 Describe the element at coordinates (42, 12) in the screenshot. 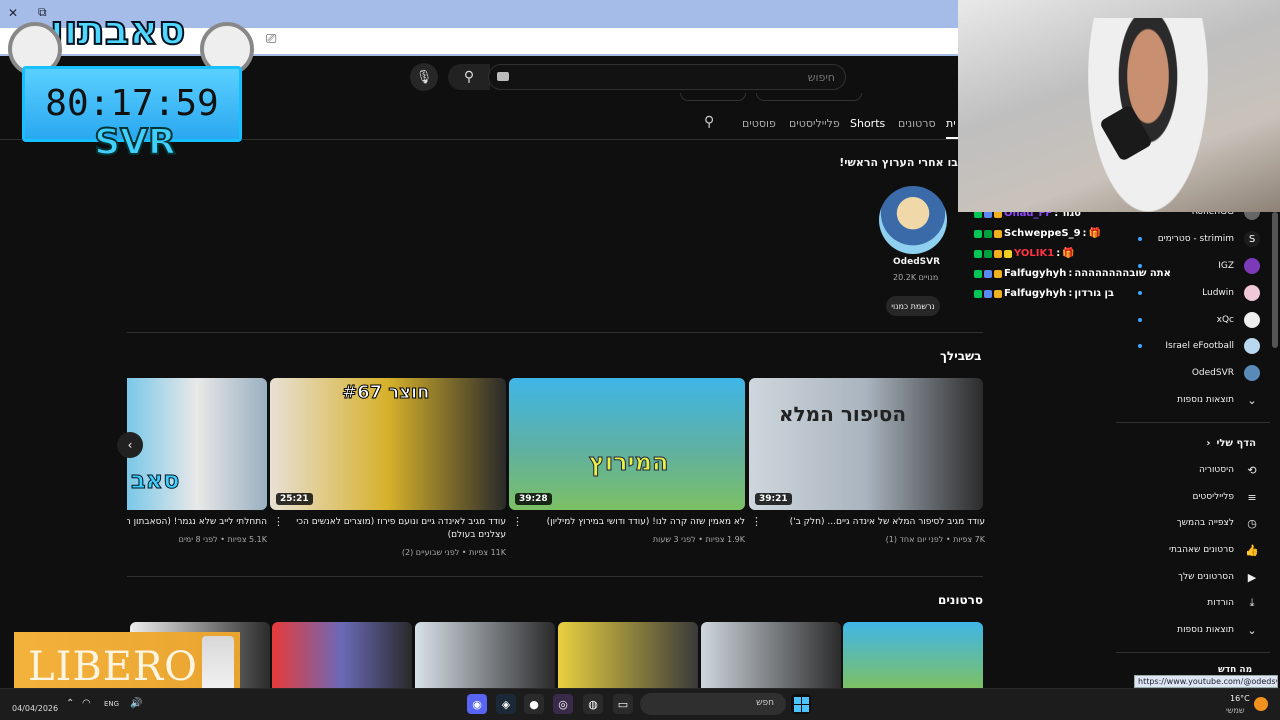

I see `restore-icon: ⧉` at that location.